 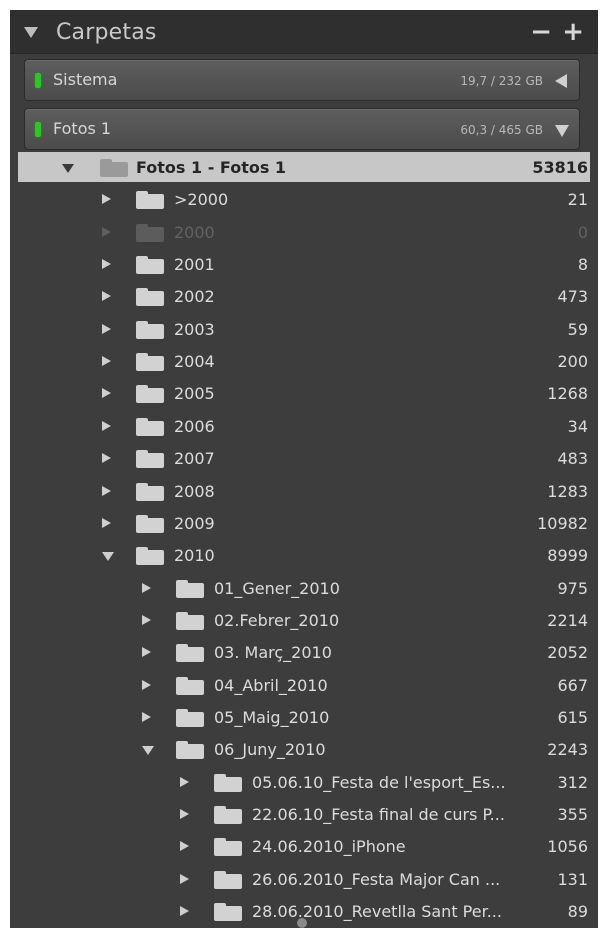 What do you see at coordinates (541, 32) in the screenshot?
I see `remove-folder-button: −` at bounding box center [541, 32].